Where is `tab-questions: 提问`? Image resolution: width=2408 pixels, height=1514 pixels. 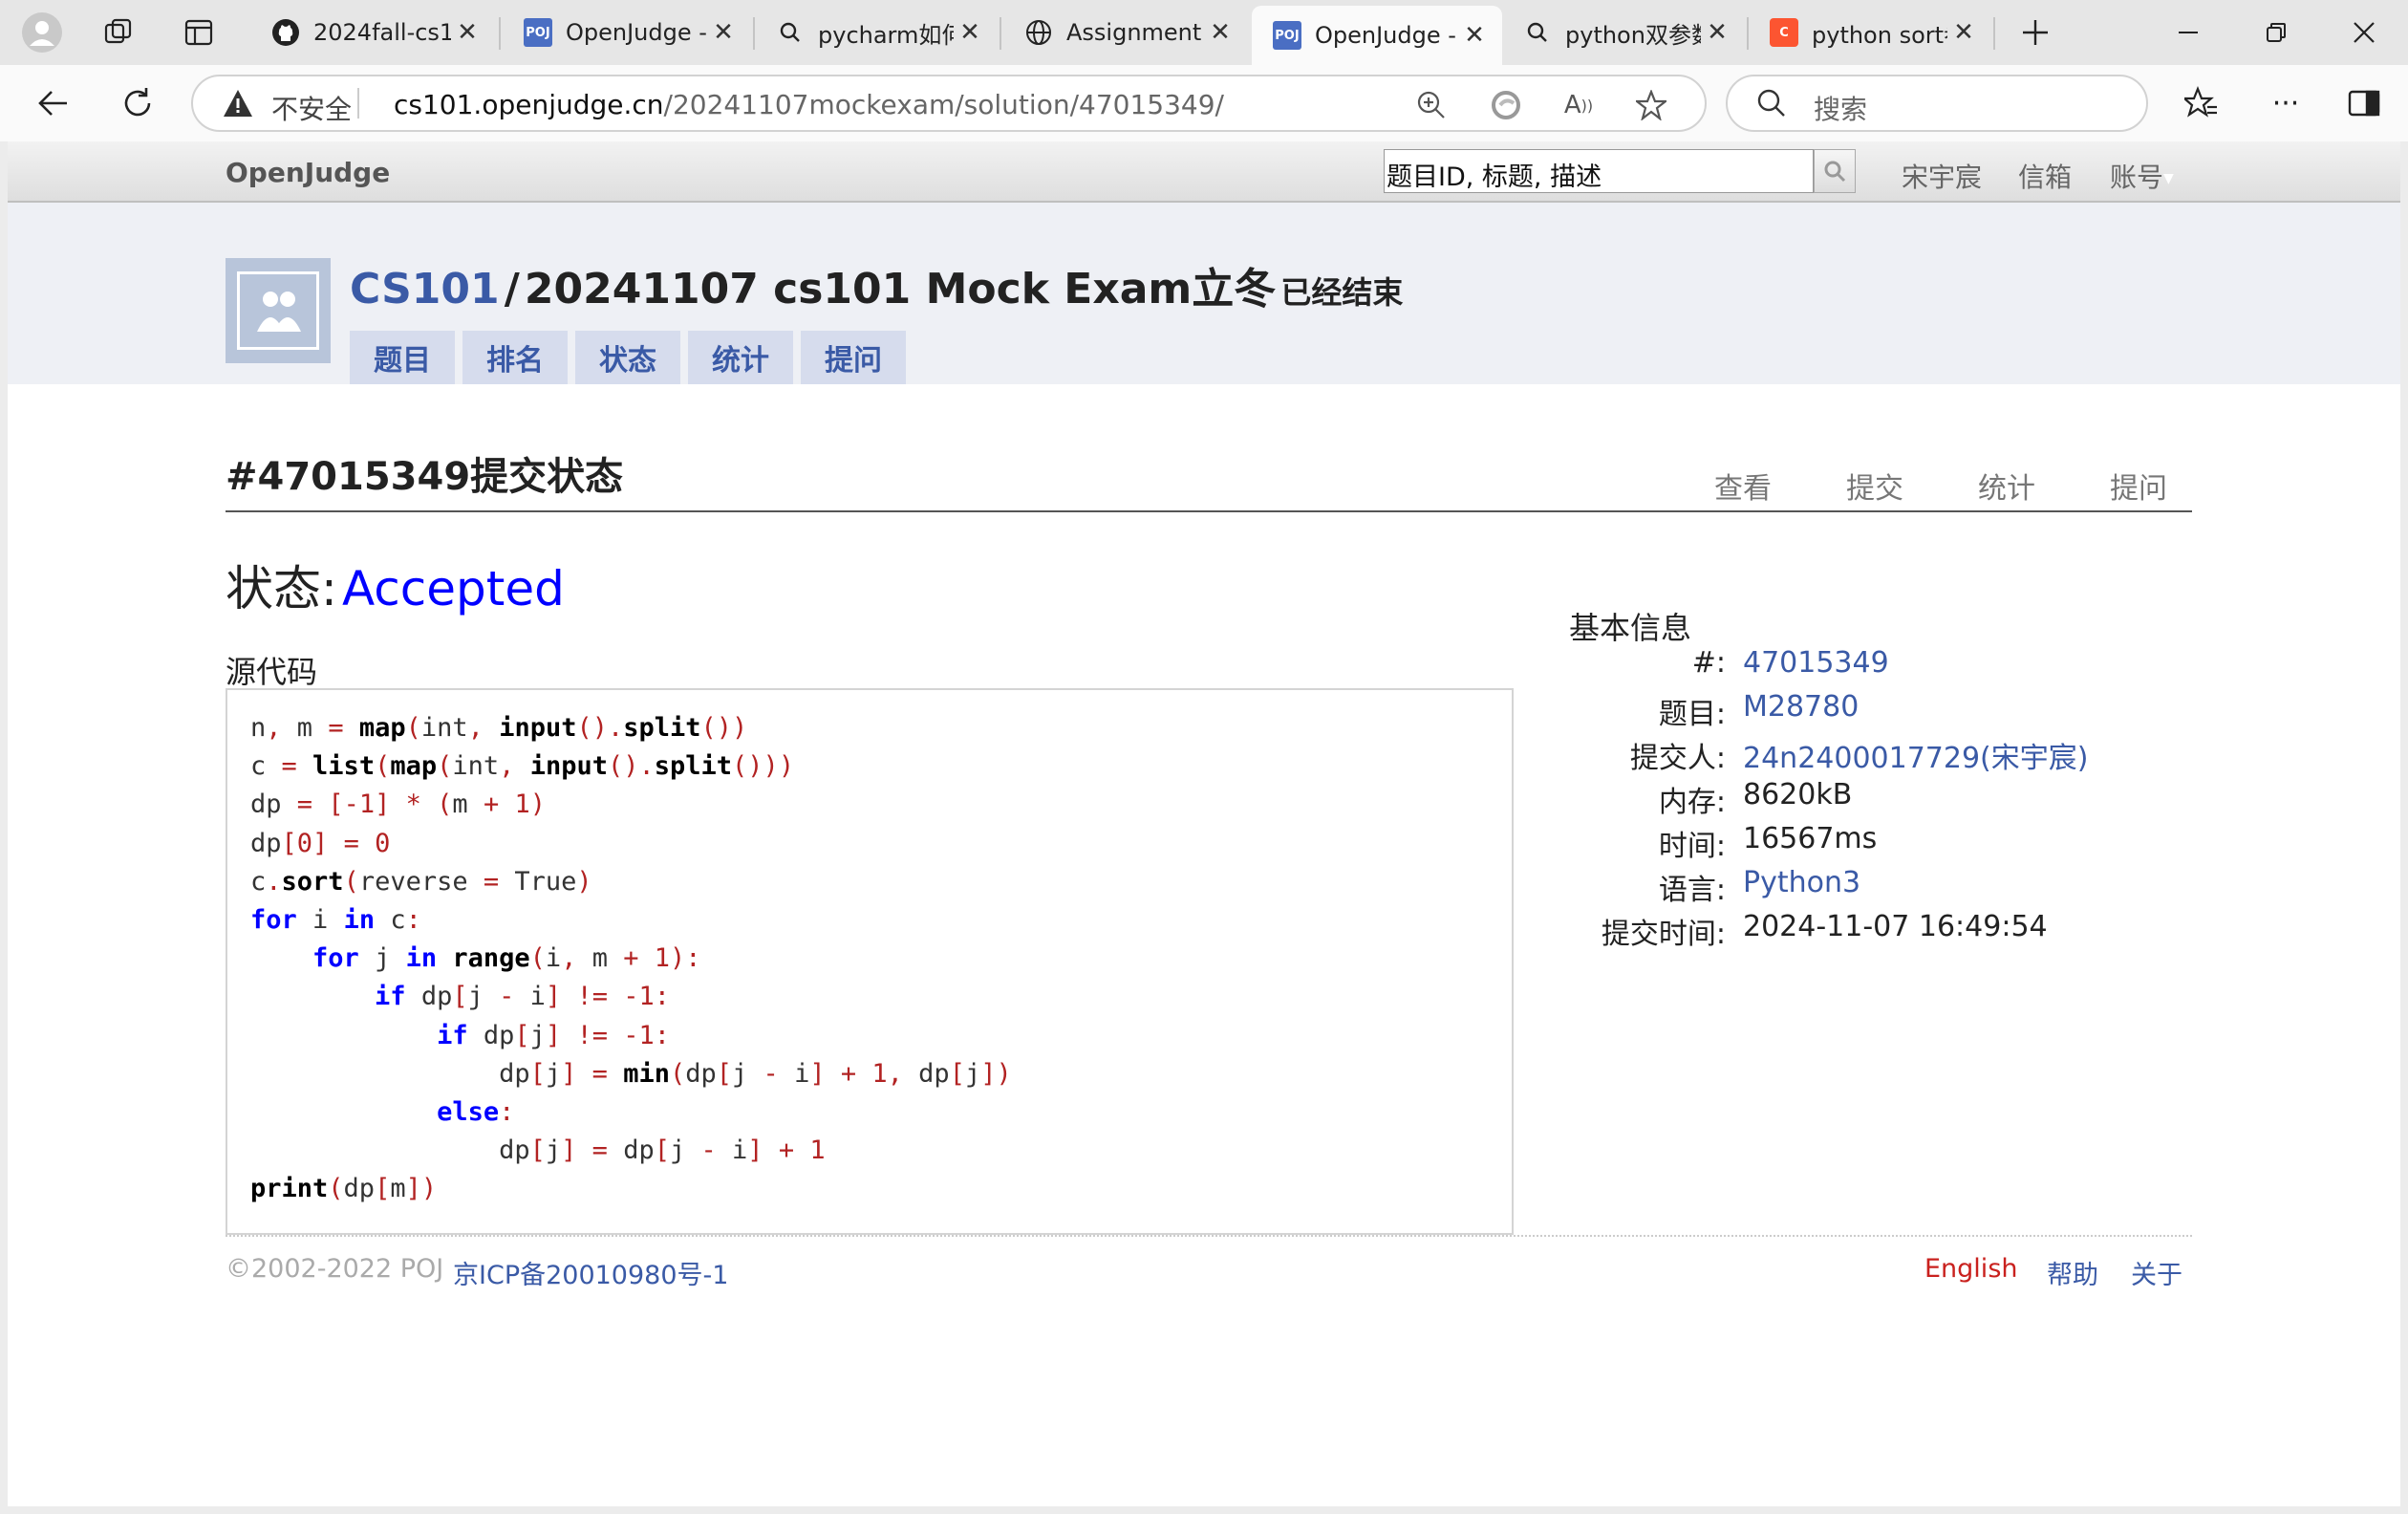
tab-questions: 提问 is located at coordinates (854, 357).